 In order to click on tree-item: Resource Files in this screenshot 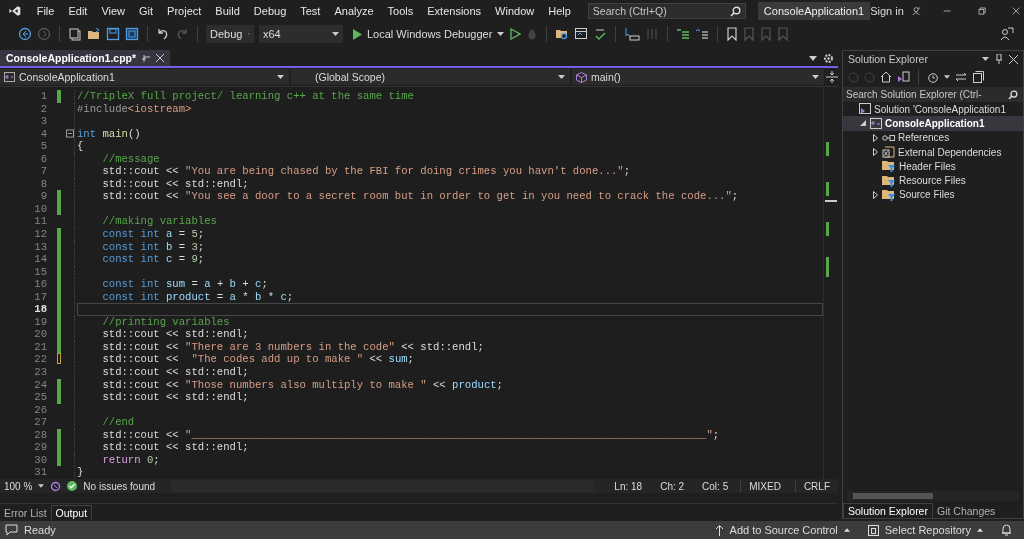, I will do `click(933, 180)`.